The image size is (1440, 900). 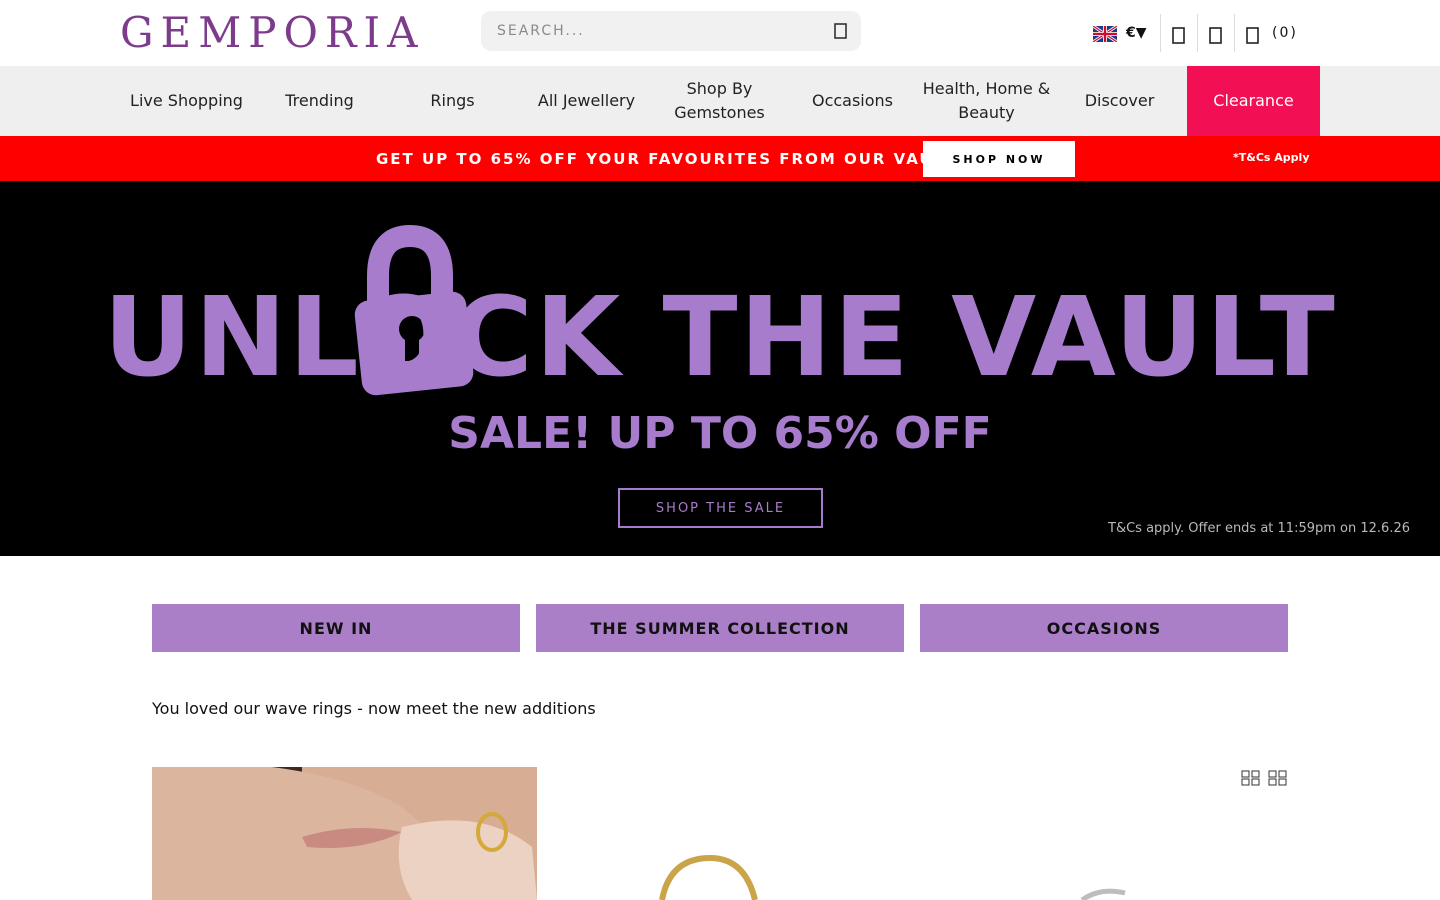 I want to click on nav-item-live-shopping: Live Shopping, so click(x=186, y=101).